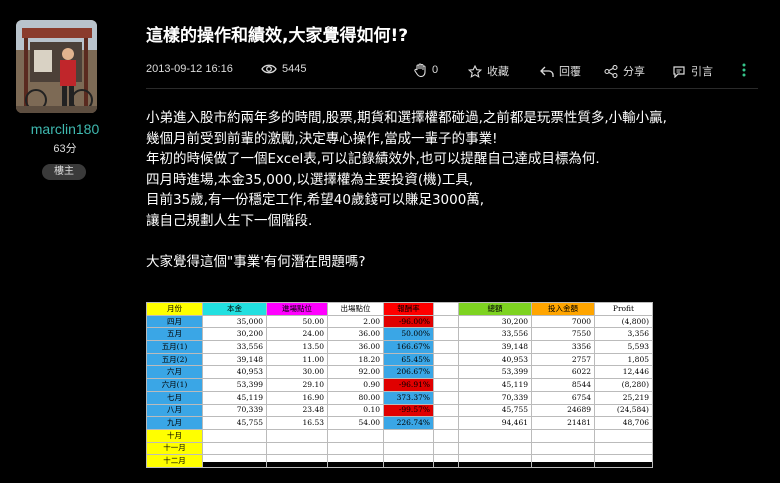 The height and width of the screenshot is (483, 780). I want to click on return-rate-cell: -96.91%, so click(408, 385).